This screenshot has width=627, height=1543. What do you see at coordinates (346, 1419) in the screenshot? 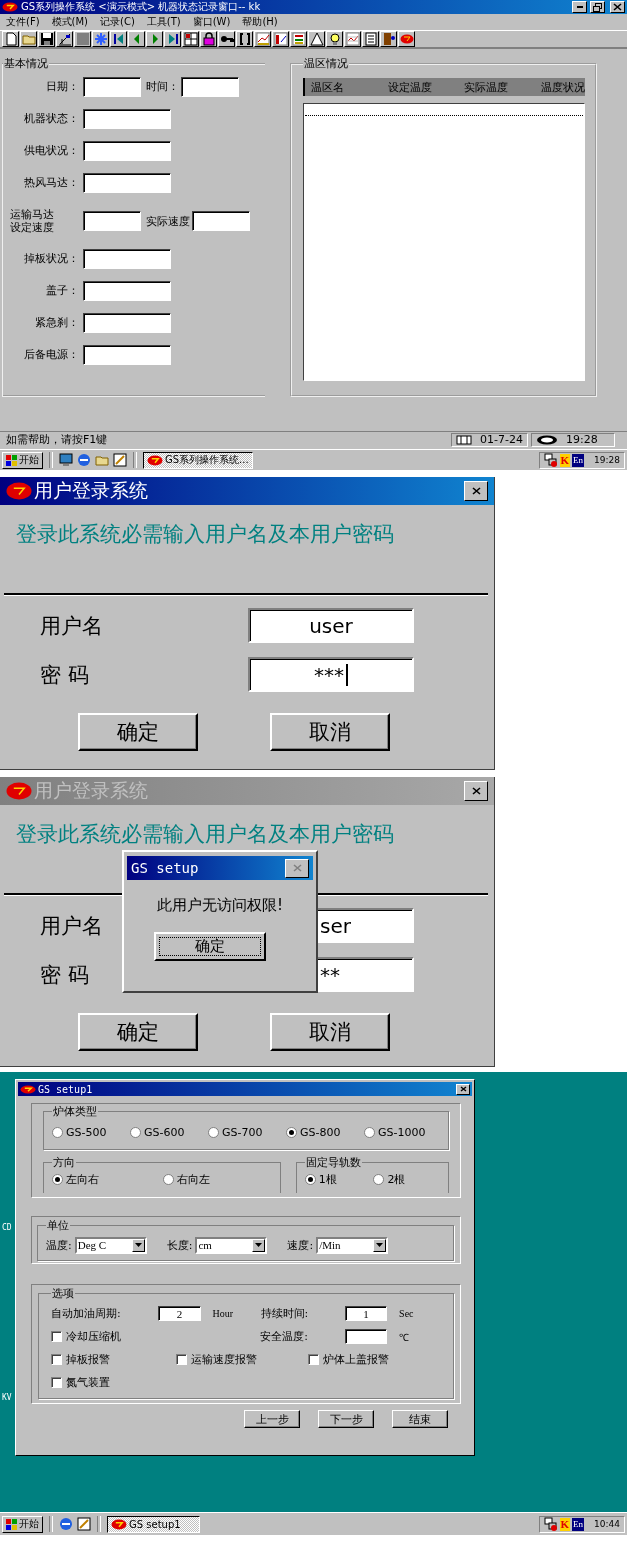
I see `dialog-button: 下一步` at bounding box center [346, 1419].